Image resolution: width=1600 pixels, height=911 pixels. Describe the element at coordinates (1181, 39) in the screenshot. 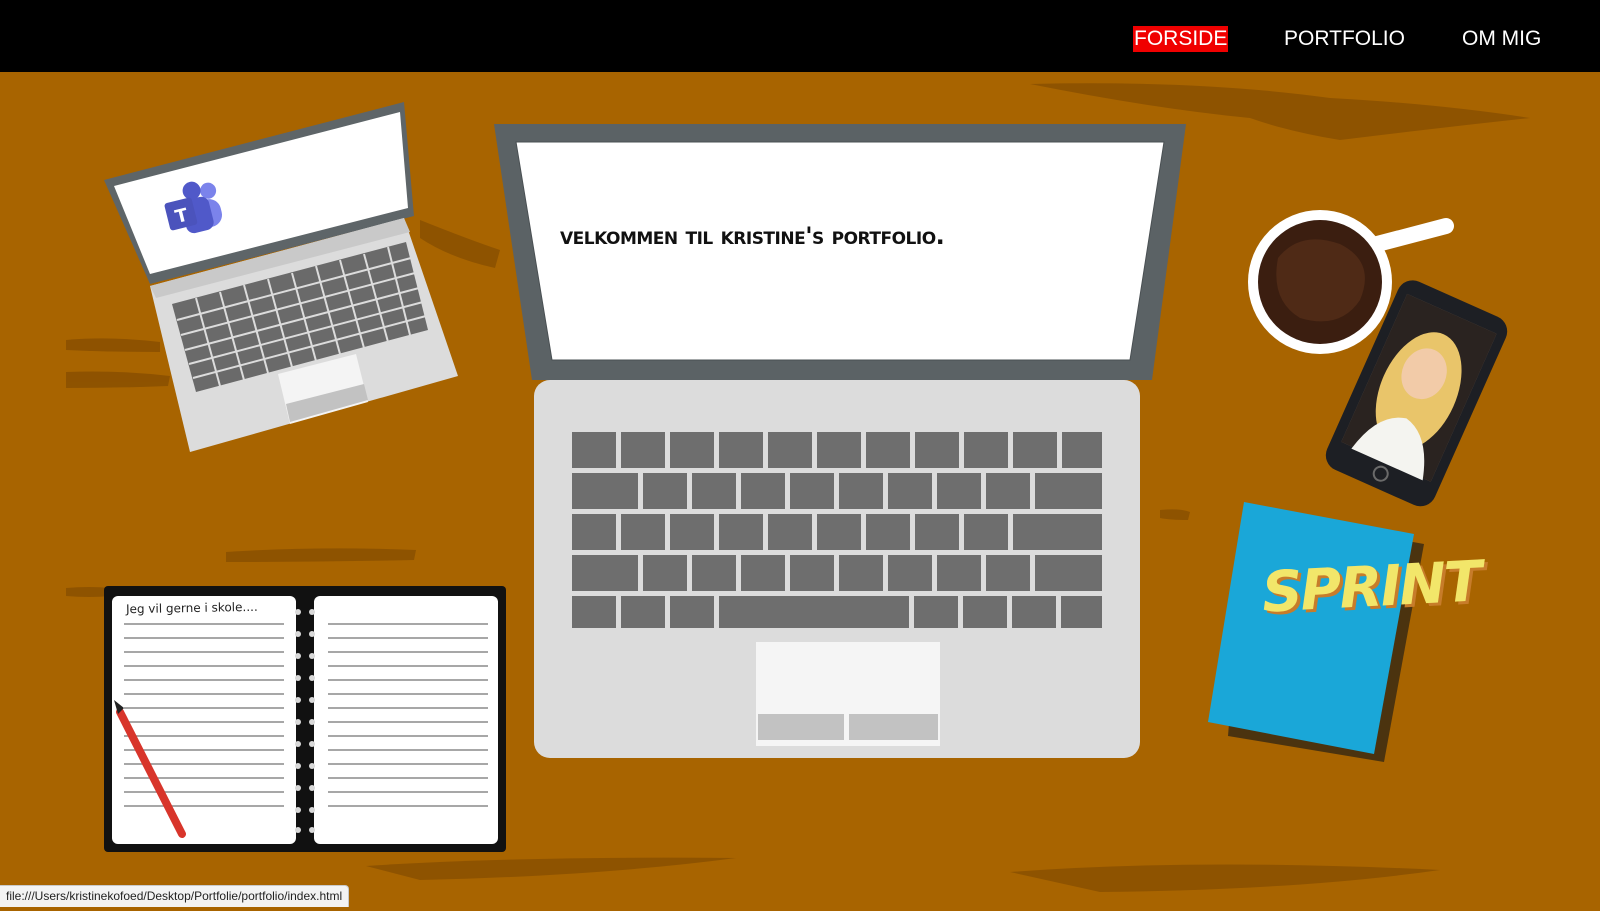

I see `nav-forside: FORSIDE` at that location.